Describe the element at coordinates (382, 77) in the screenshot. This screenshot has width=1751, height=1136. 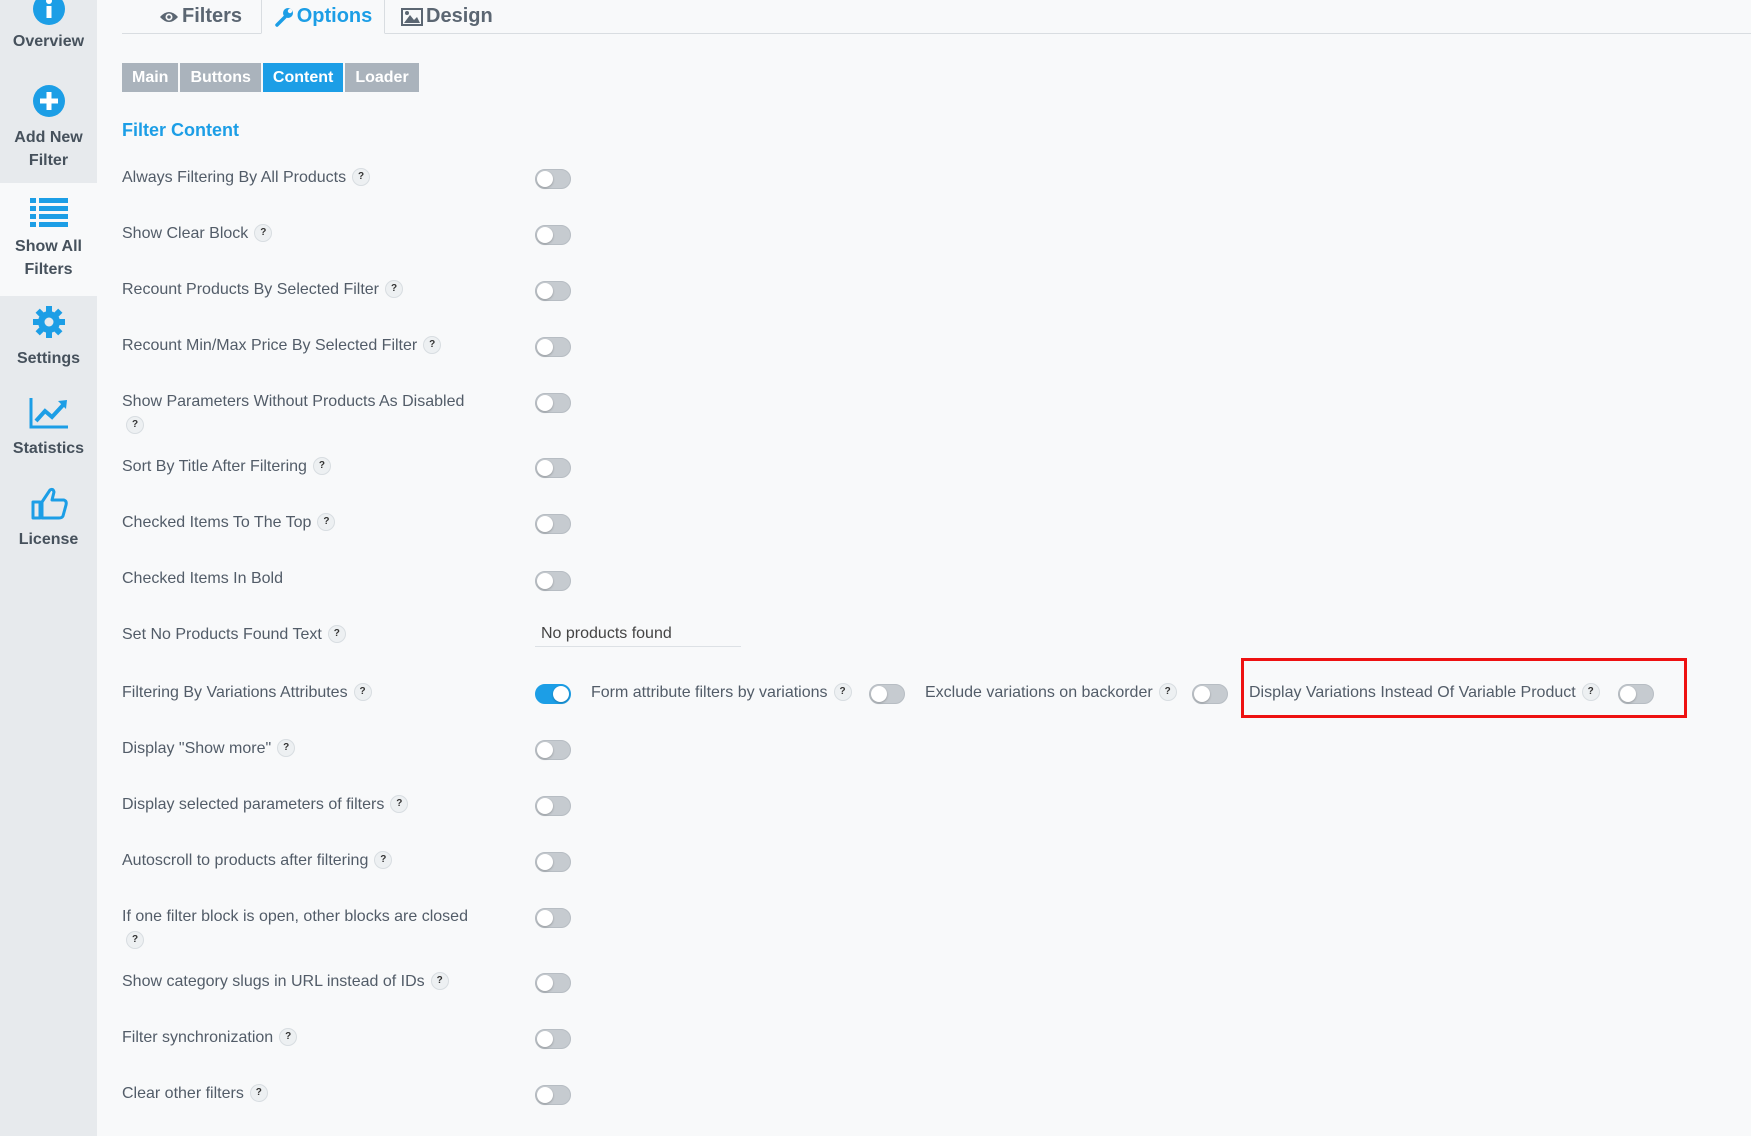
I see `subtab-loader: Loader` at that location.